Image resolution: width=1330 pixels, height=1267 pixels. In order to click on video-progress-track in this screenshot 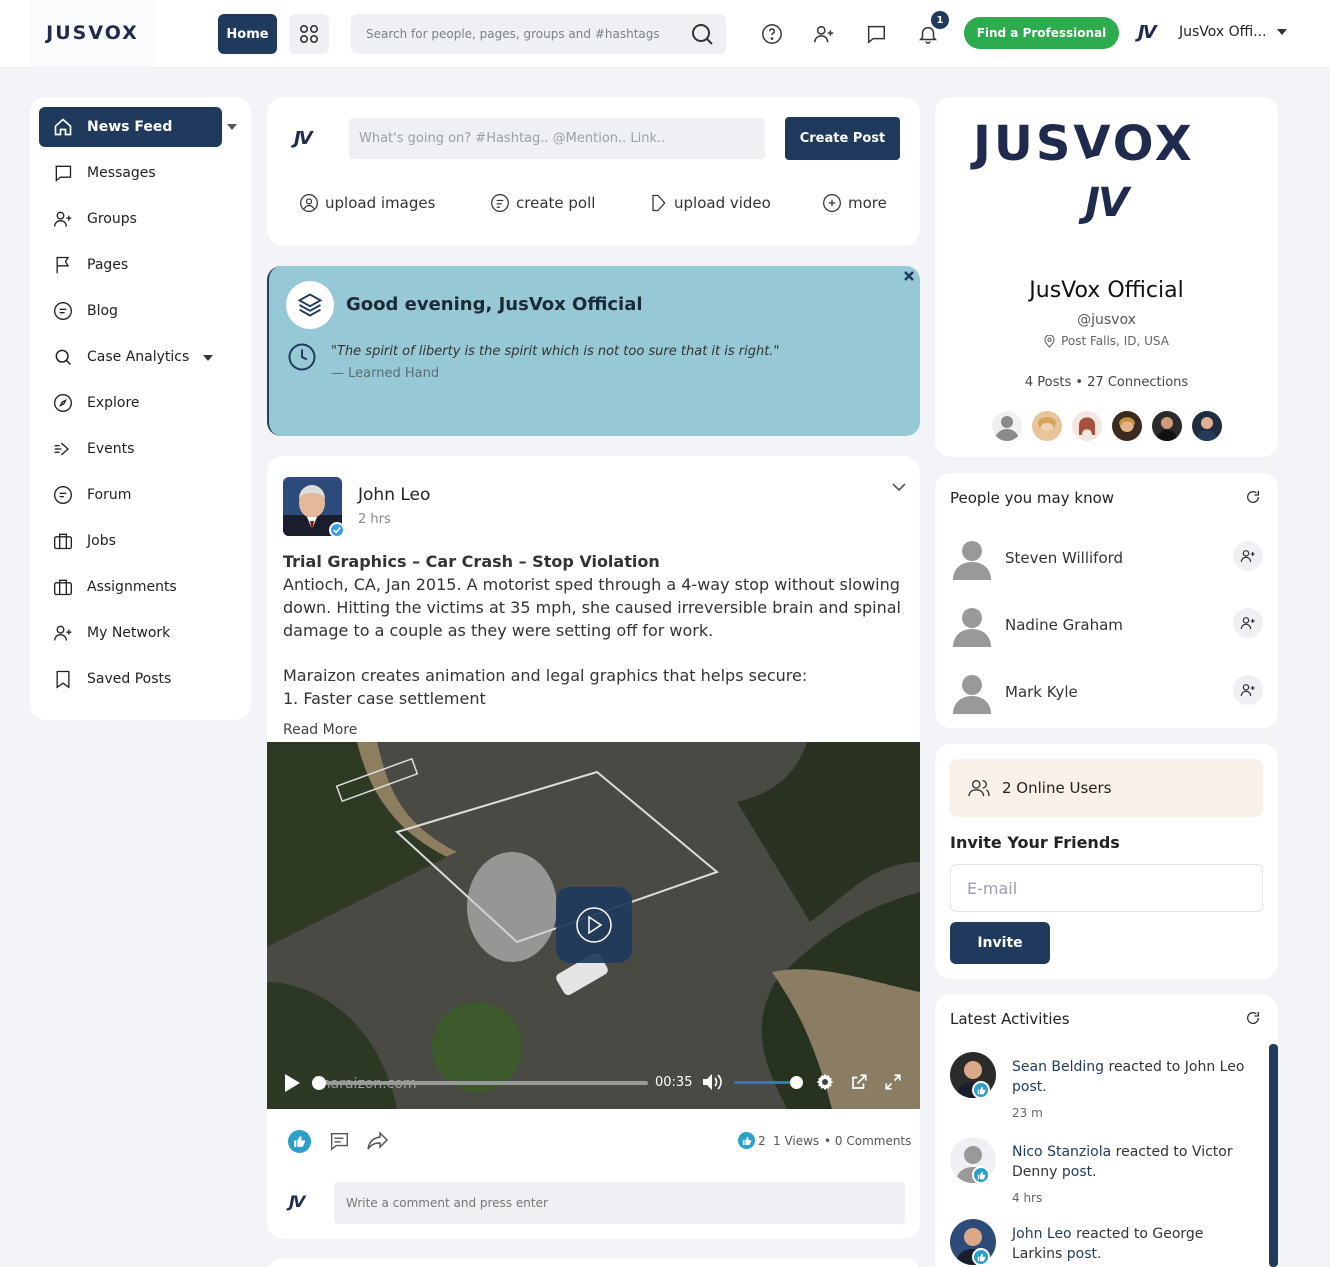, I will do `click(481, 1083)`.